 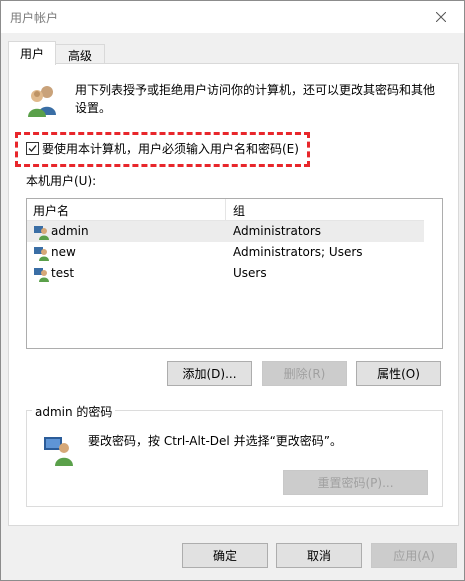 I want to click on close-icon, so click(x=441, y=16).